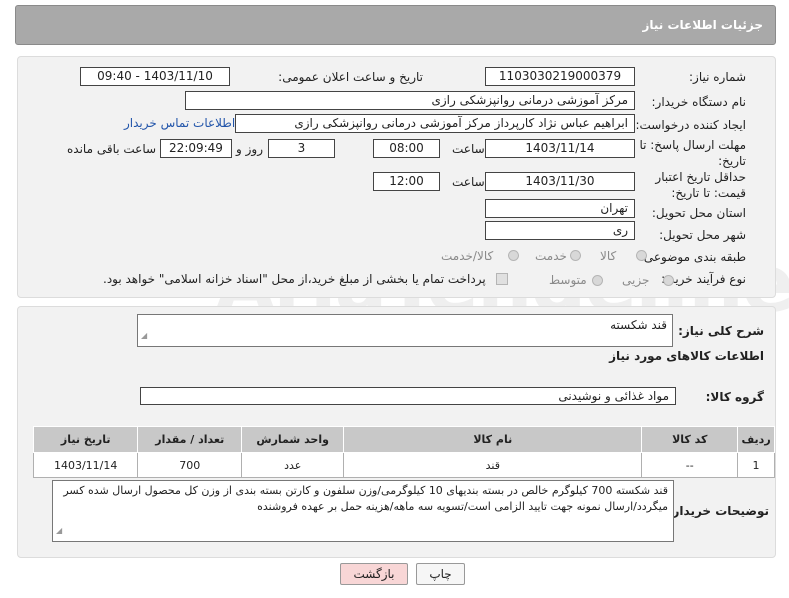 The height and width of the screenshot is (598, 789). What do you see at coordinates (690, 465) in the screenshot?
I see `cell-goods-code: --` at bounding box center [690, 465].